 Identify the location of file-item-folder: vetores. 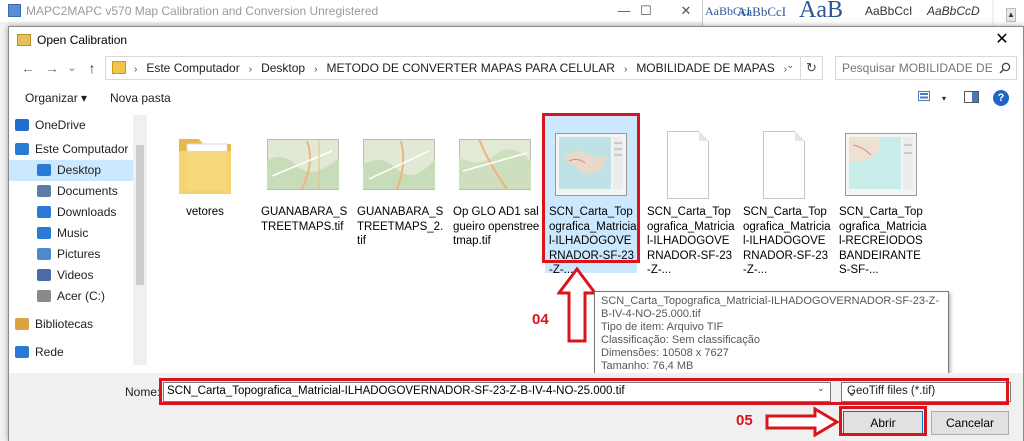
(205, 193).